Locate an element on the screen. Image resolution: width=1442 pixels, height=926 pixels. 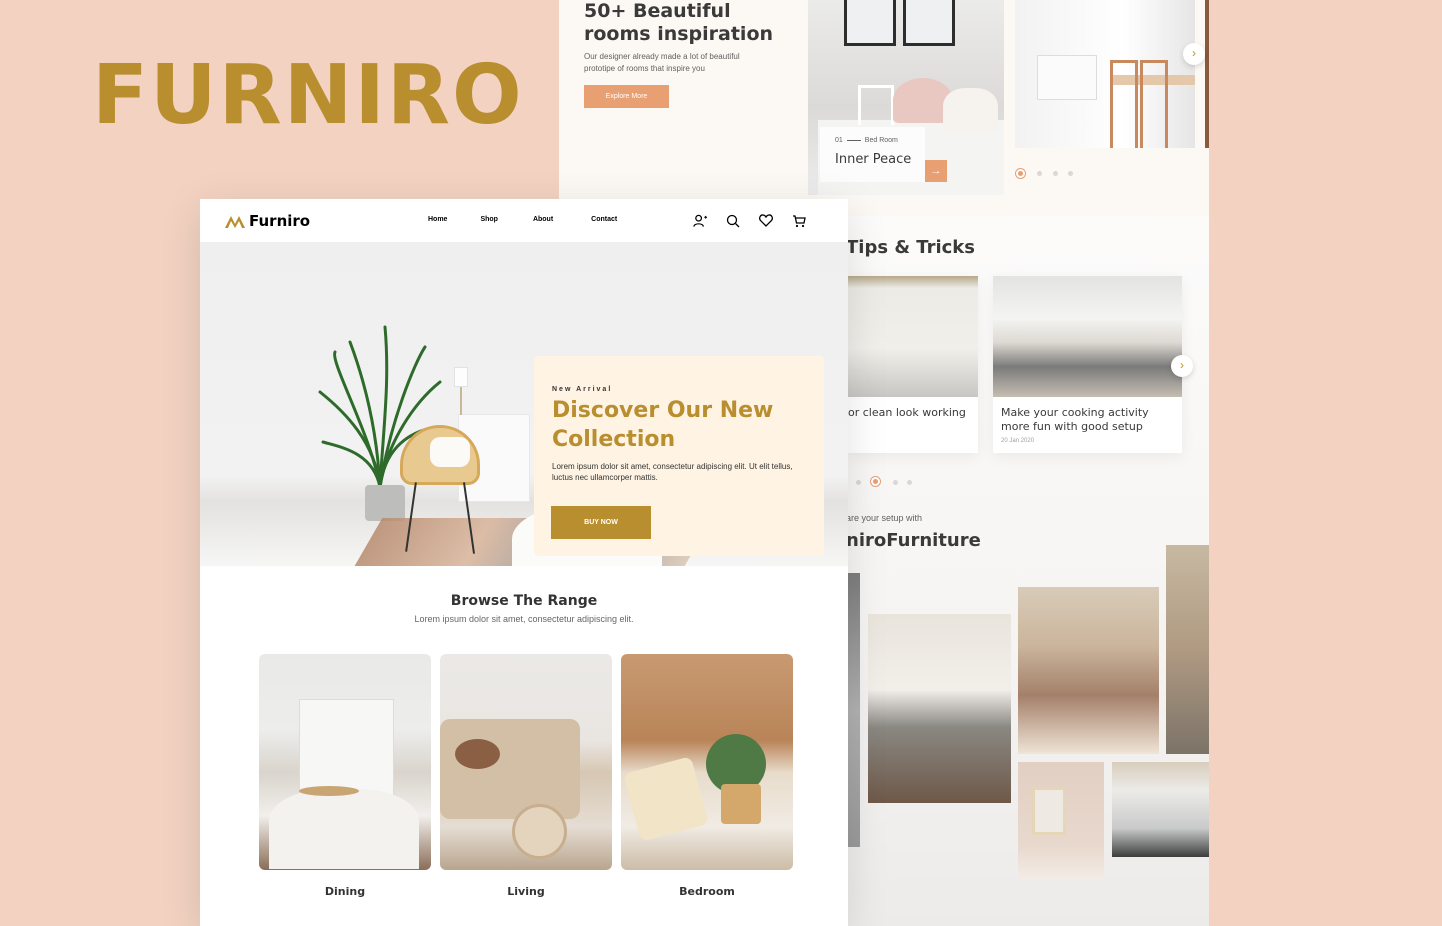
nav-link-about: About is located at coordinates (543, 219).